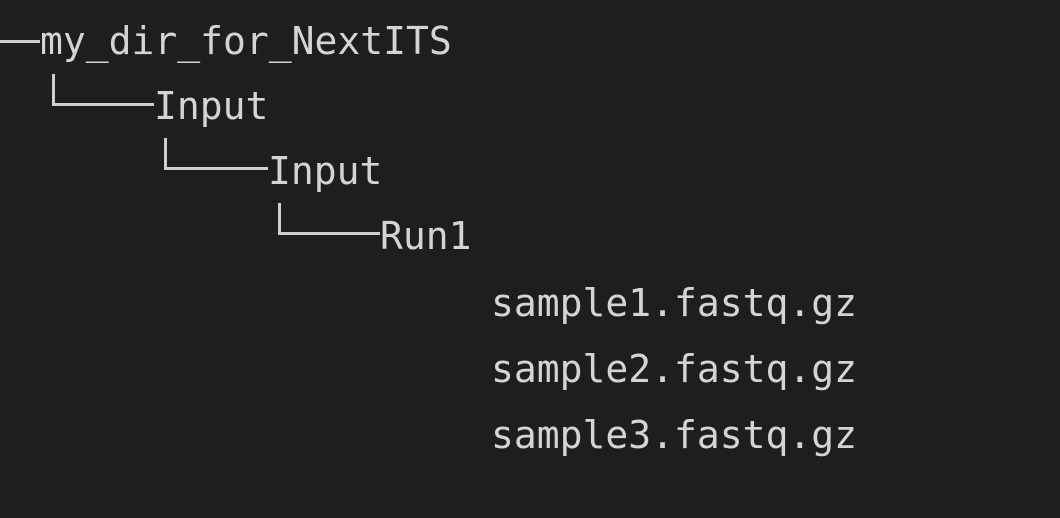  What do you see at coordinates (216, 168) in the screenshot?
I see `tree-connector-level2-horizontal` at bounding box center [216, 168].